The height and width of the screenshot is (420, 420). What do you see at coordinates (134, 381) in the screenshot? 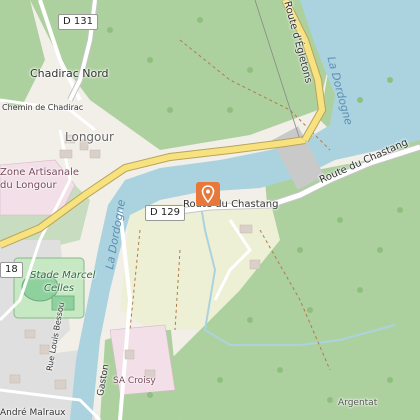
I see `poi-label-sa-croisy: SA Croisy` at bounding box center [134, 381].